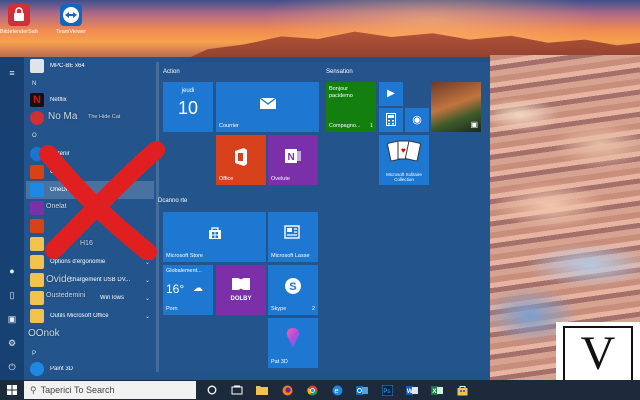 This screenshot has width=640, height=400. Describe the element at coordinates (339, 72) in the screenshot. I see `group-title-sensation: Sensation` at that location.